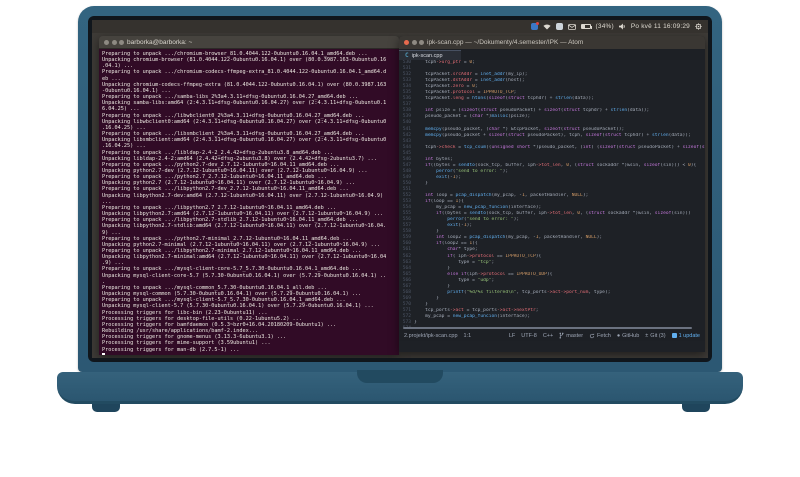  What do you see at coordinates (121, 42) in the screenshot?
I see `terminal-maximize-button` at bounding box center [121, 42].